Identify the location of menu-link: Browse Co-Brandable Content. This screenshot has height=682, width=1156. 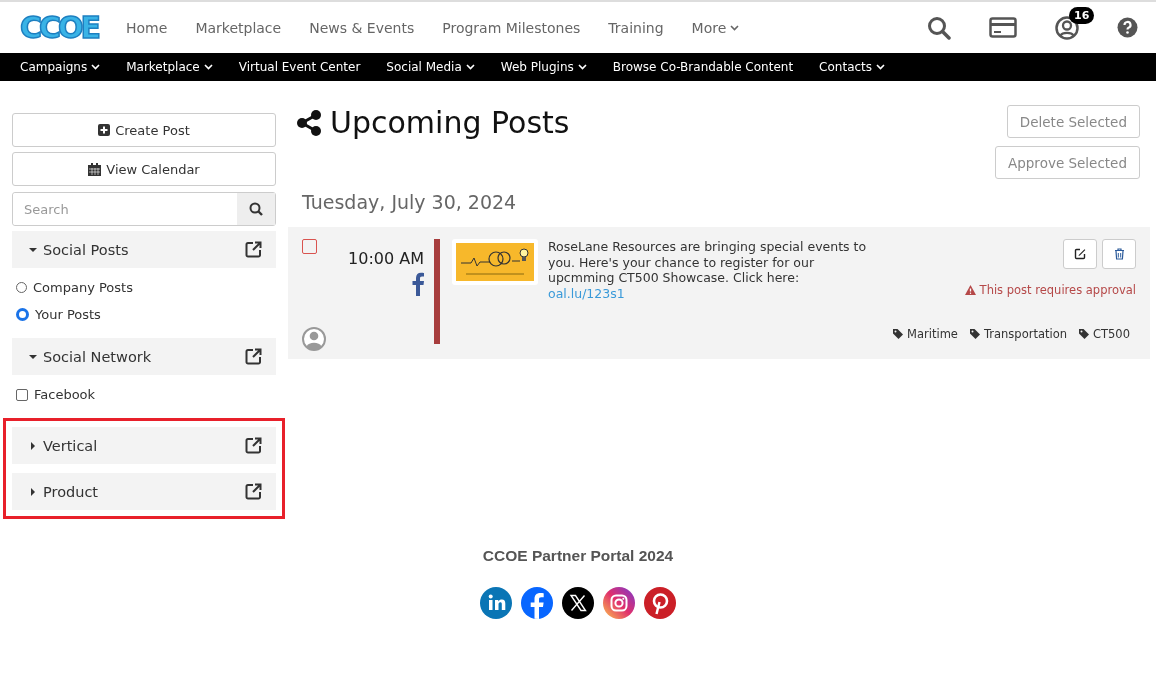
(703, 67).